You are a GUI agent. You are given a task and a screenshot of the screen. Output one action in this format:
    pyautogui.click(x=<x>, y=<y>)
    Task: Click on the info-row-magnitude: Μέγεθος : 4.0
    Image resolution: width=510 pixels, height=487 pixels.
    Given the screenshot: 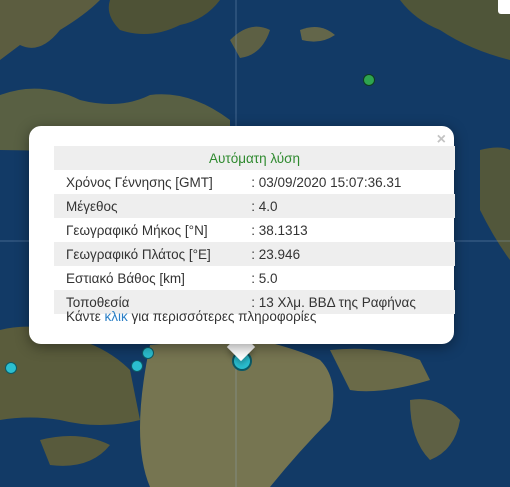 What is the action you would take?
    pyautogui.click(x=254, y=206)
    